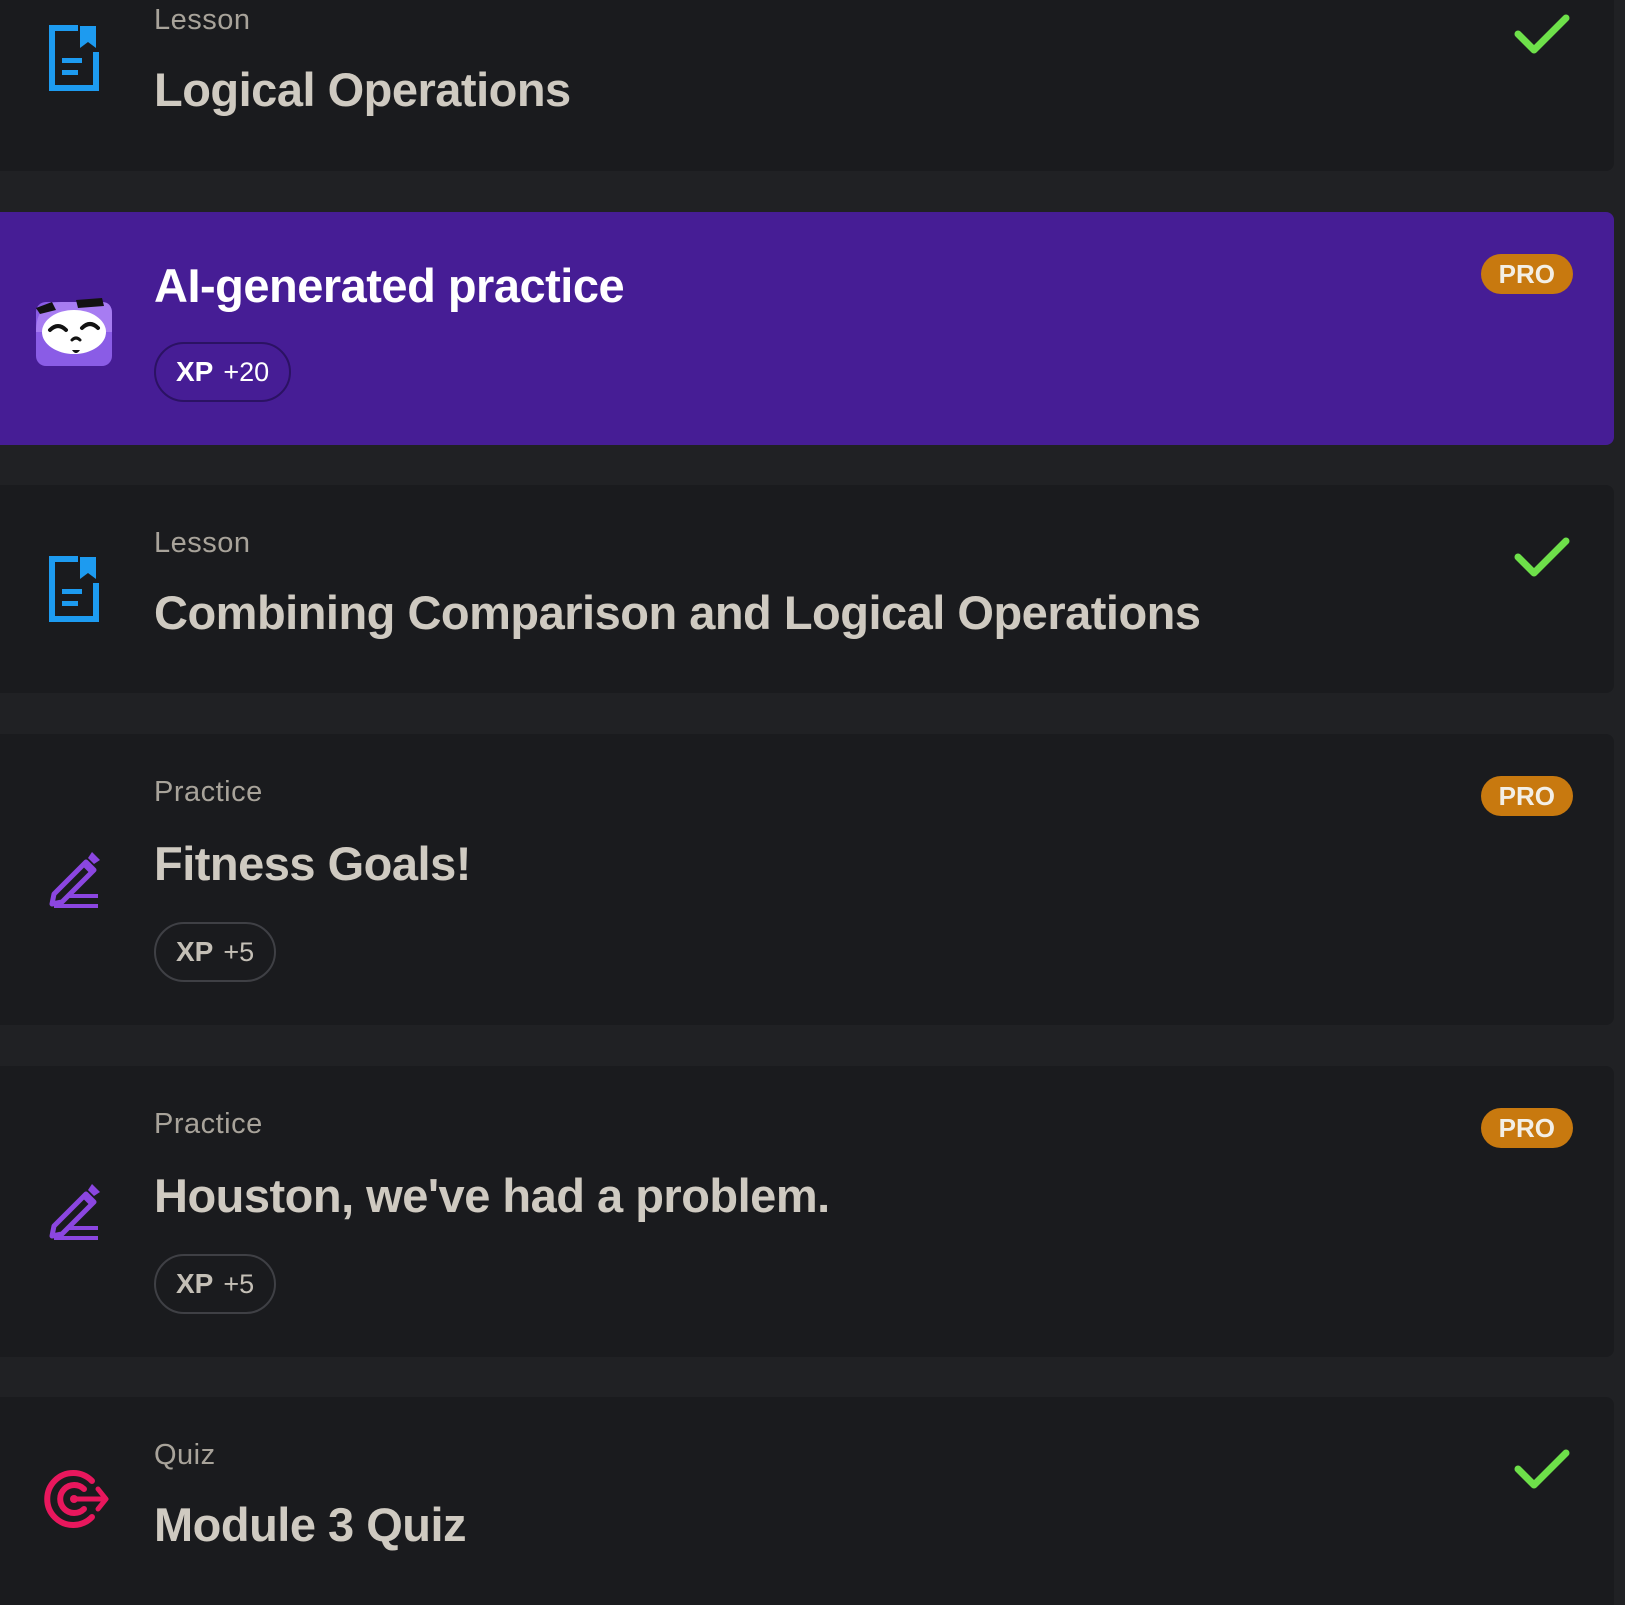  What do you see at coordinates (807, 328) in the screenshot?
I see `ai-practice-card: AI-generated practice XP +20 PRO` at bounding box center [807, 328].